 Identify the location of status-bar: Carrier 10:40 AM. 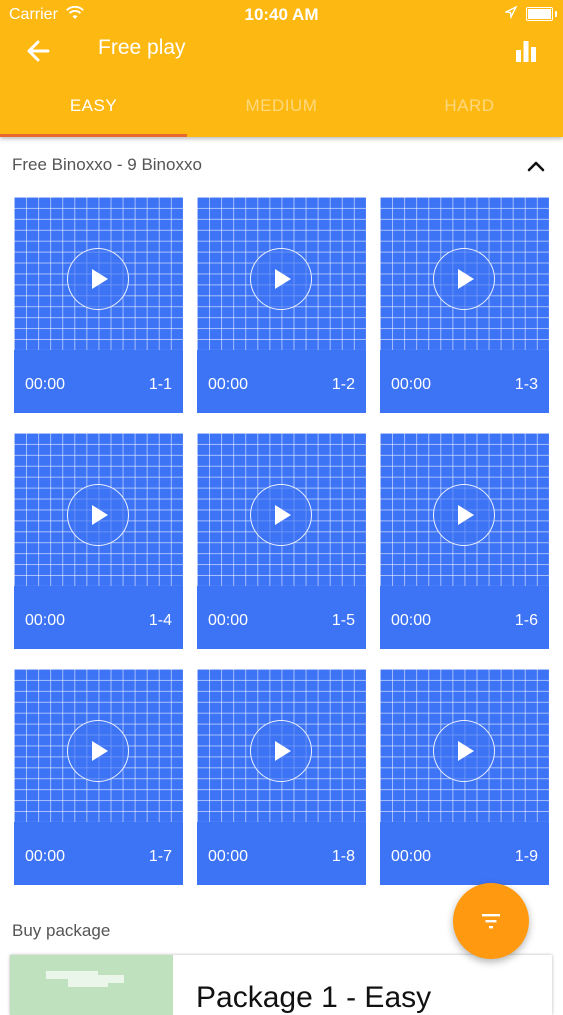
(281, 15).